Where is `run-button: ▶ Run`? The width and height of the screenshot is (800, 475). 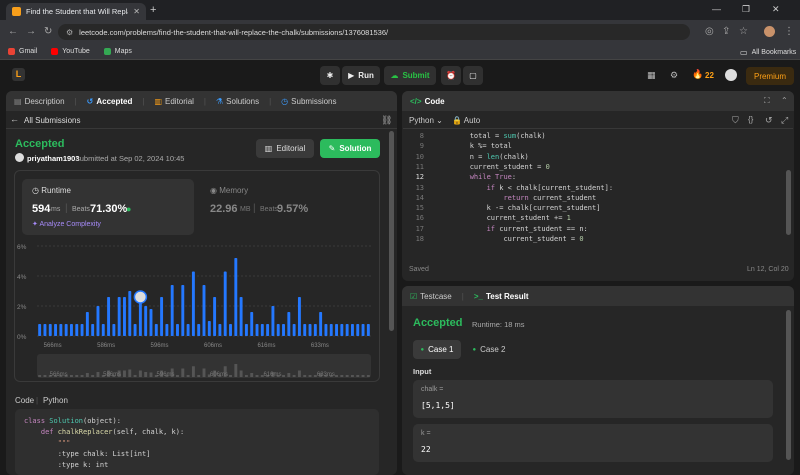
run-button: ▶ Run is located at coordinates (361, 75).